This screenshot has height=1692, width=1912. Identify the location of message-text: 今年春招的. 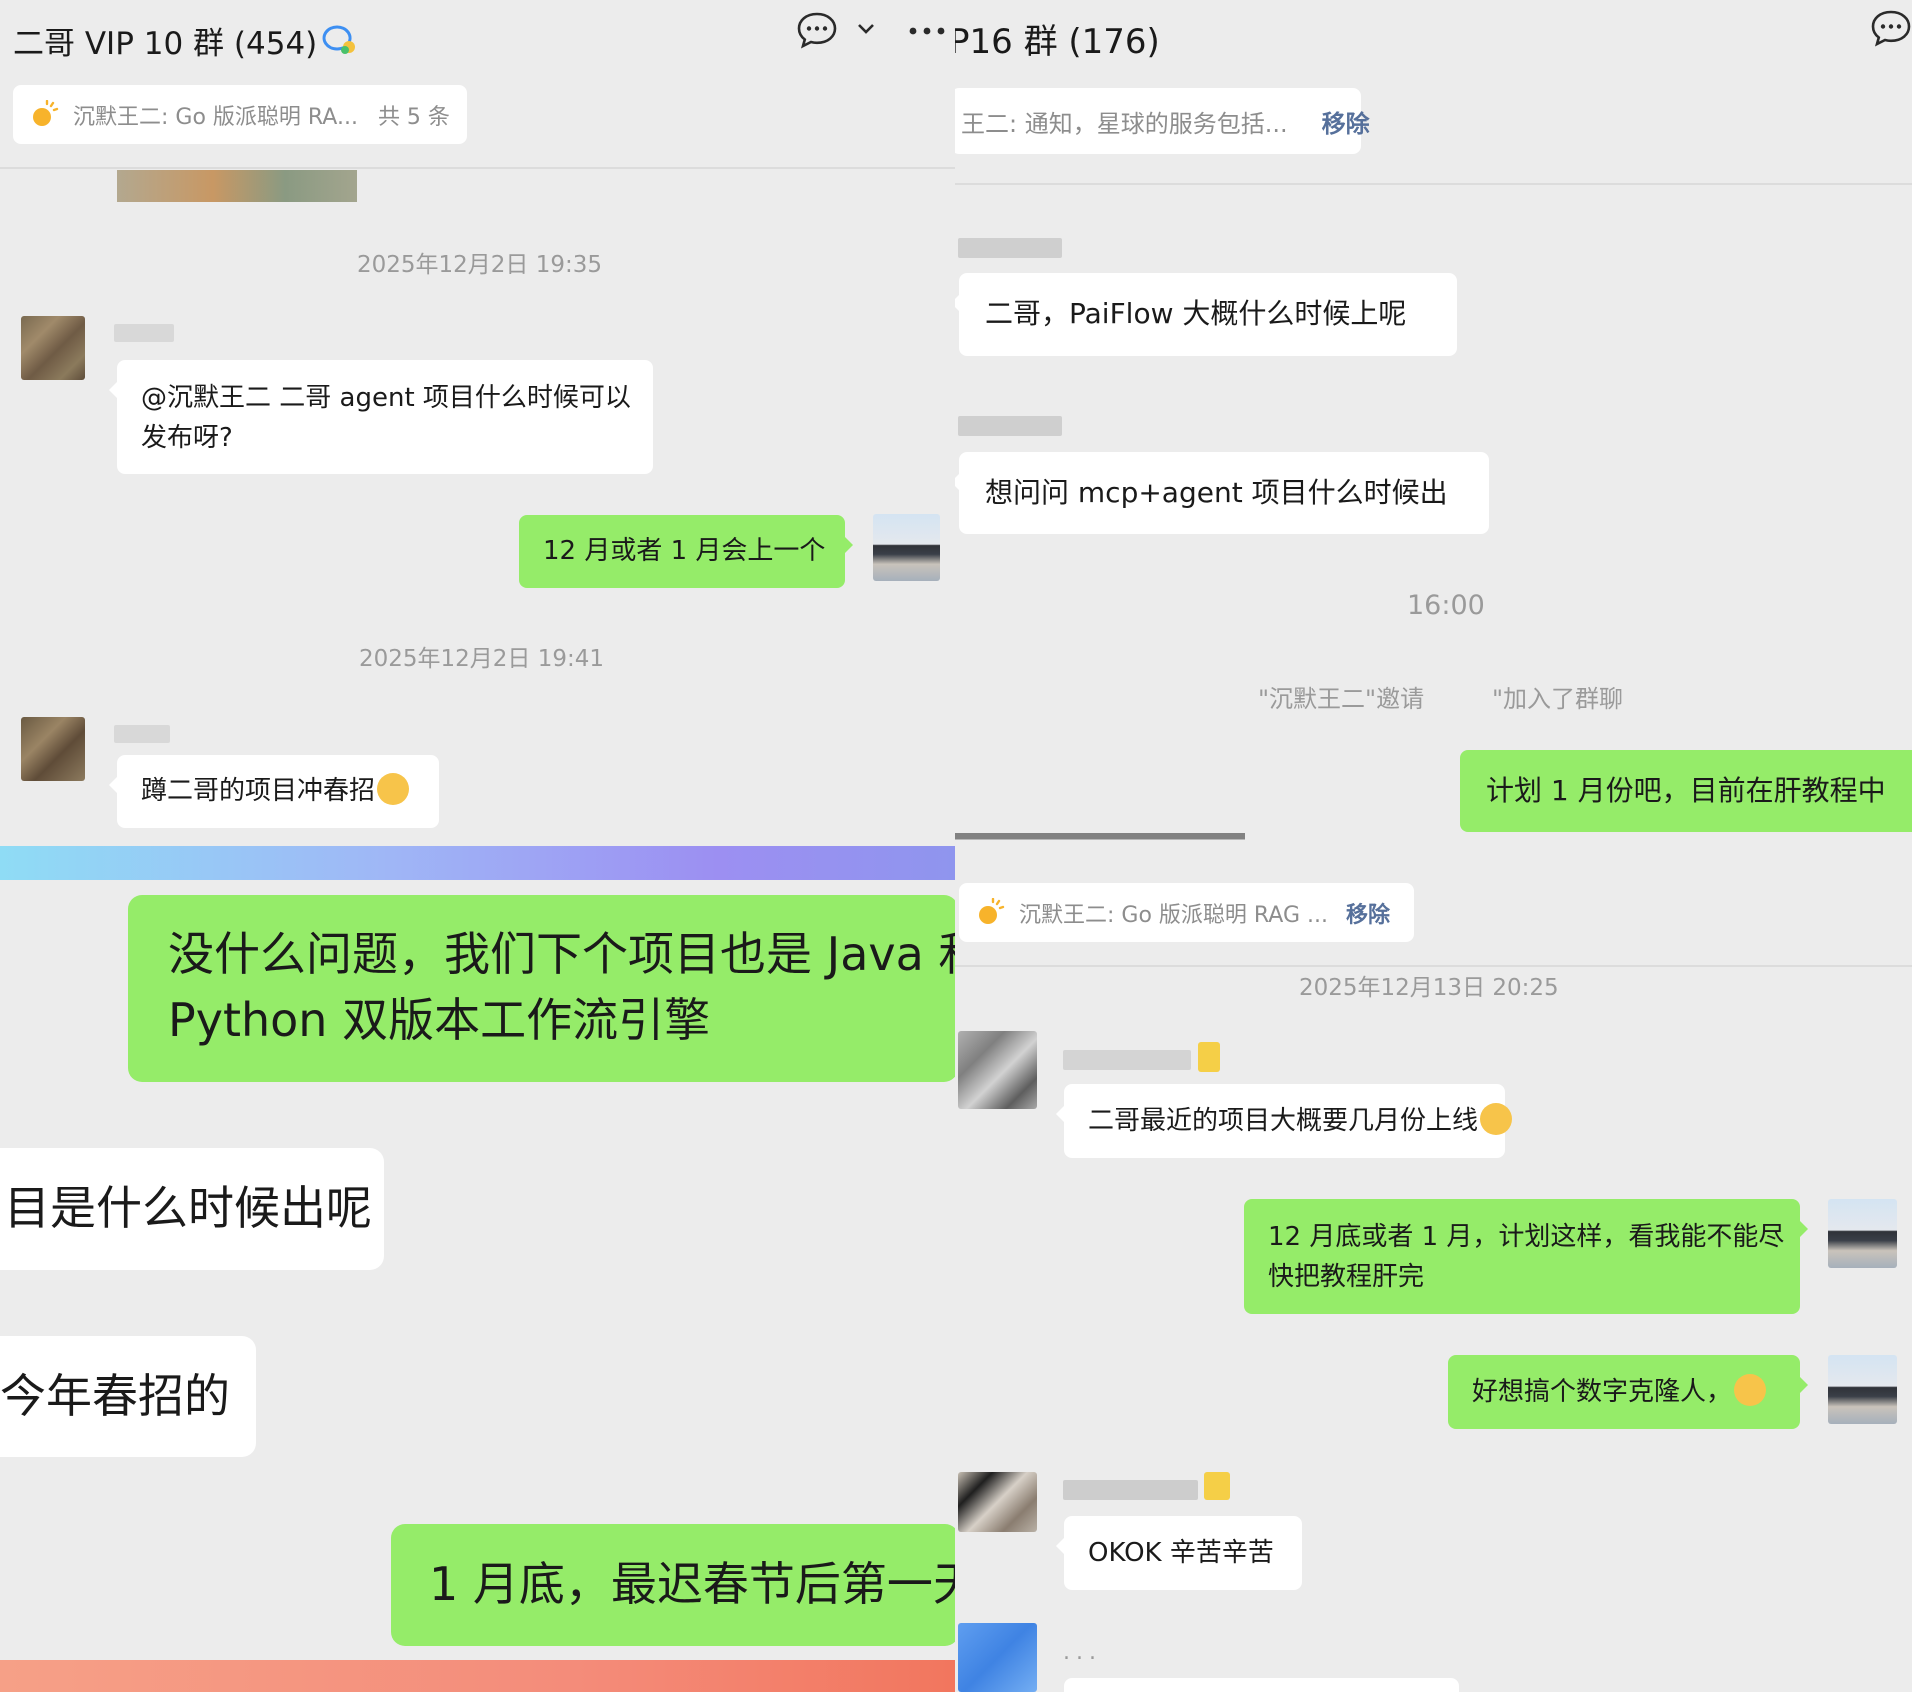
(115, 1396).